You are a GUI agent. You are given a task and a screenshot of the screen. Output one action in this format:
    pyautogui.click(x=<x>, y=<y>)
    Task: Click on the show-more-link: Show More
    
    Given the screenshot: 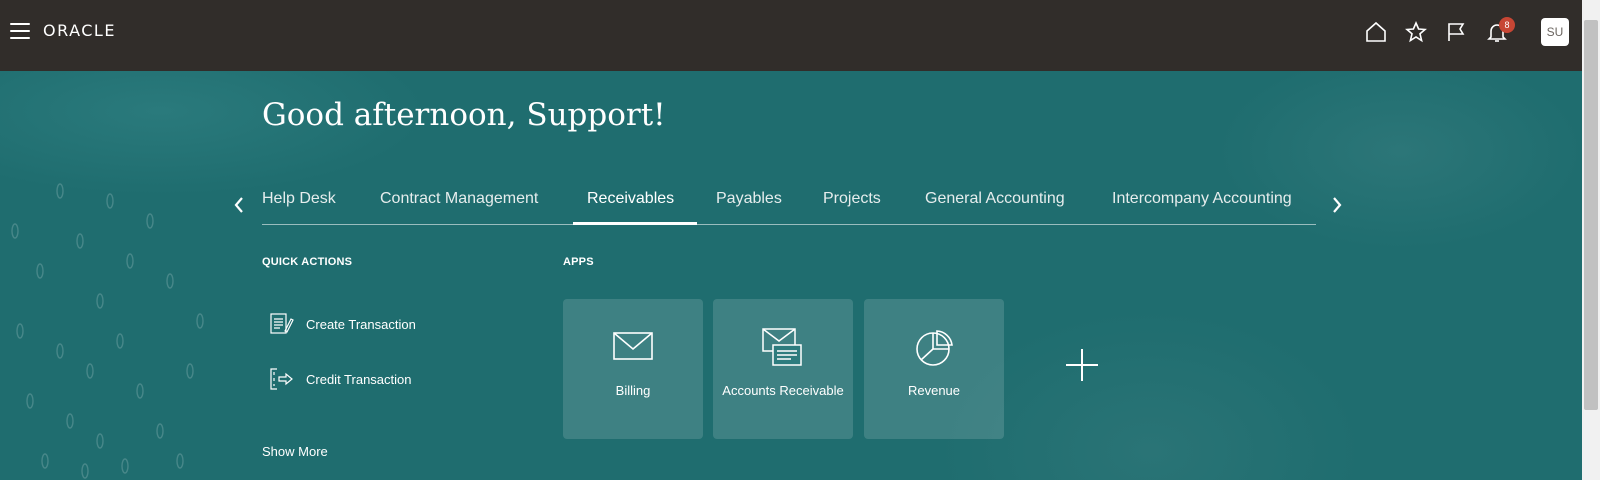 What is the action you would take?
    pyautogui.click(x=295, y=451)
    